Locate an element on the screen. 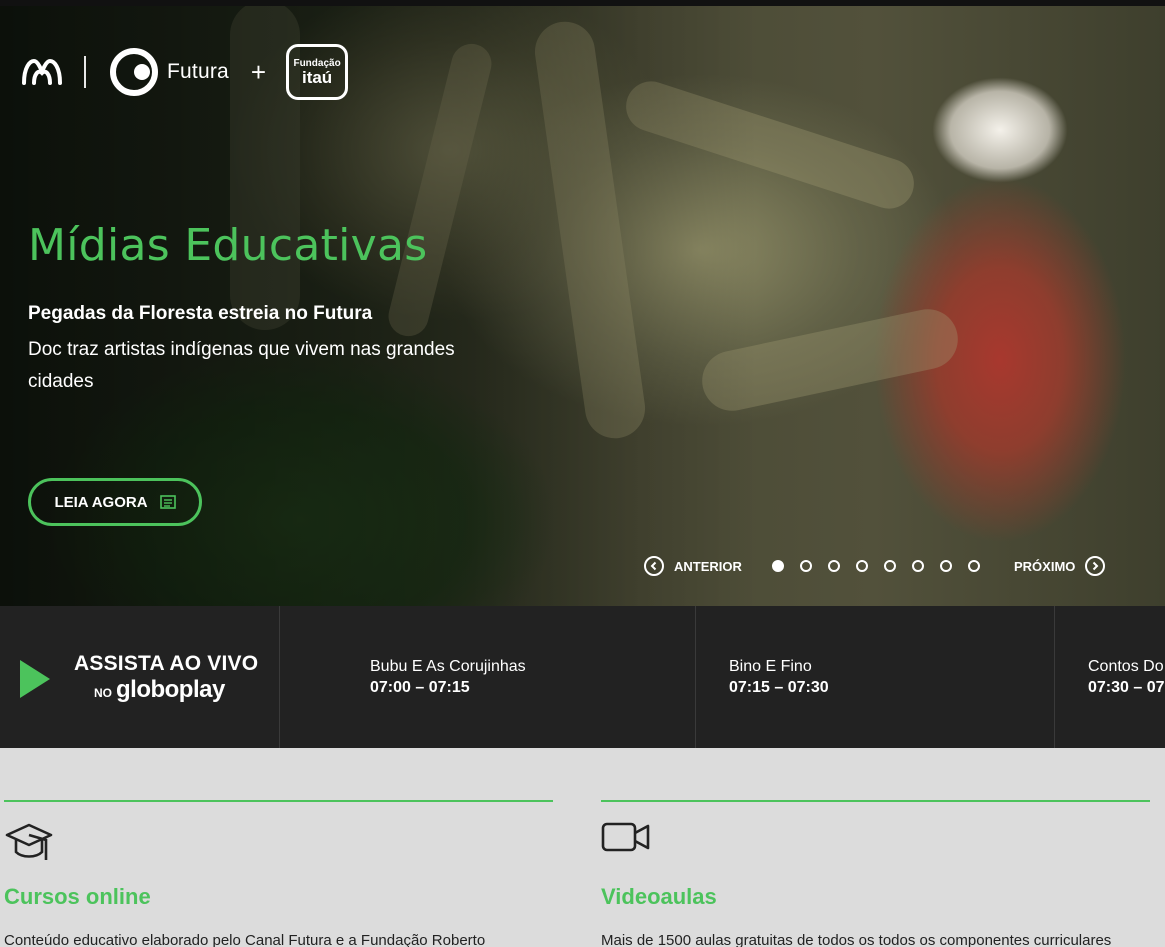  program-name: Bino E Fino is located at coordinates (770, 666).